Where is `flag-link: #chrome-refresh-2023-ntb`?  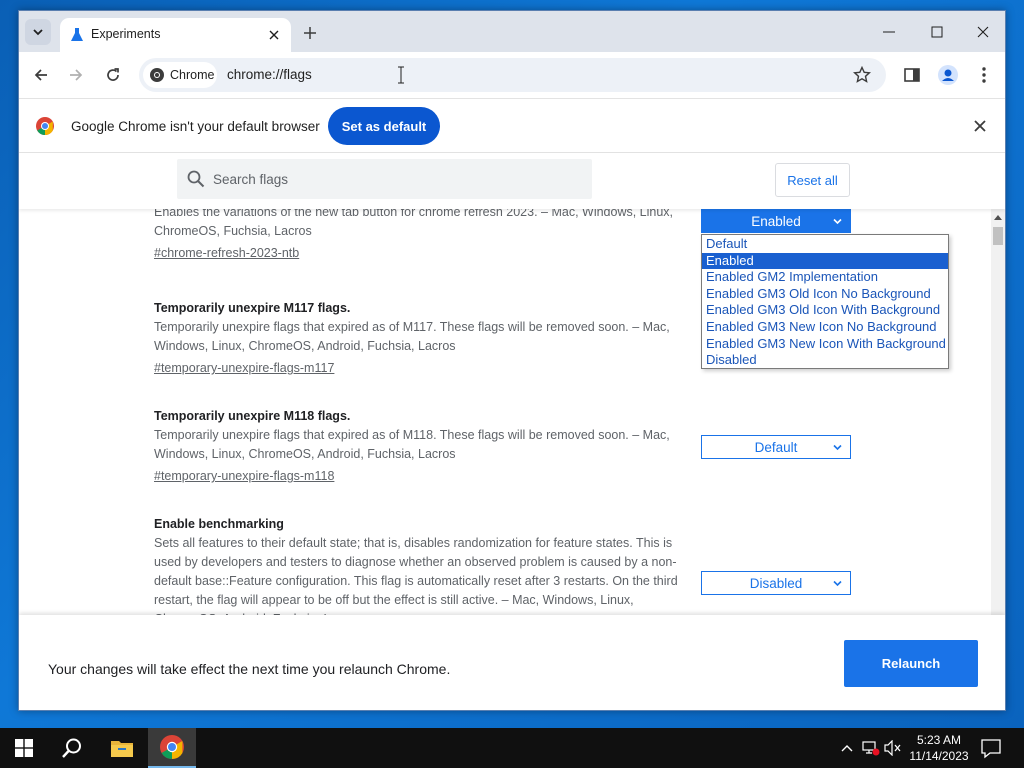 flag-link: #chrome-refresh-2023-ntb is located at coordinates (226, 253).